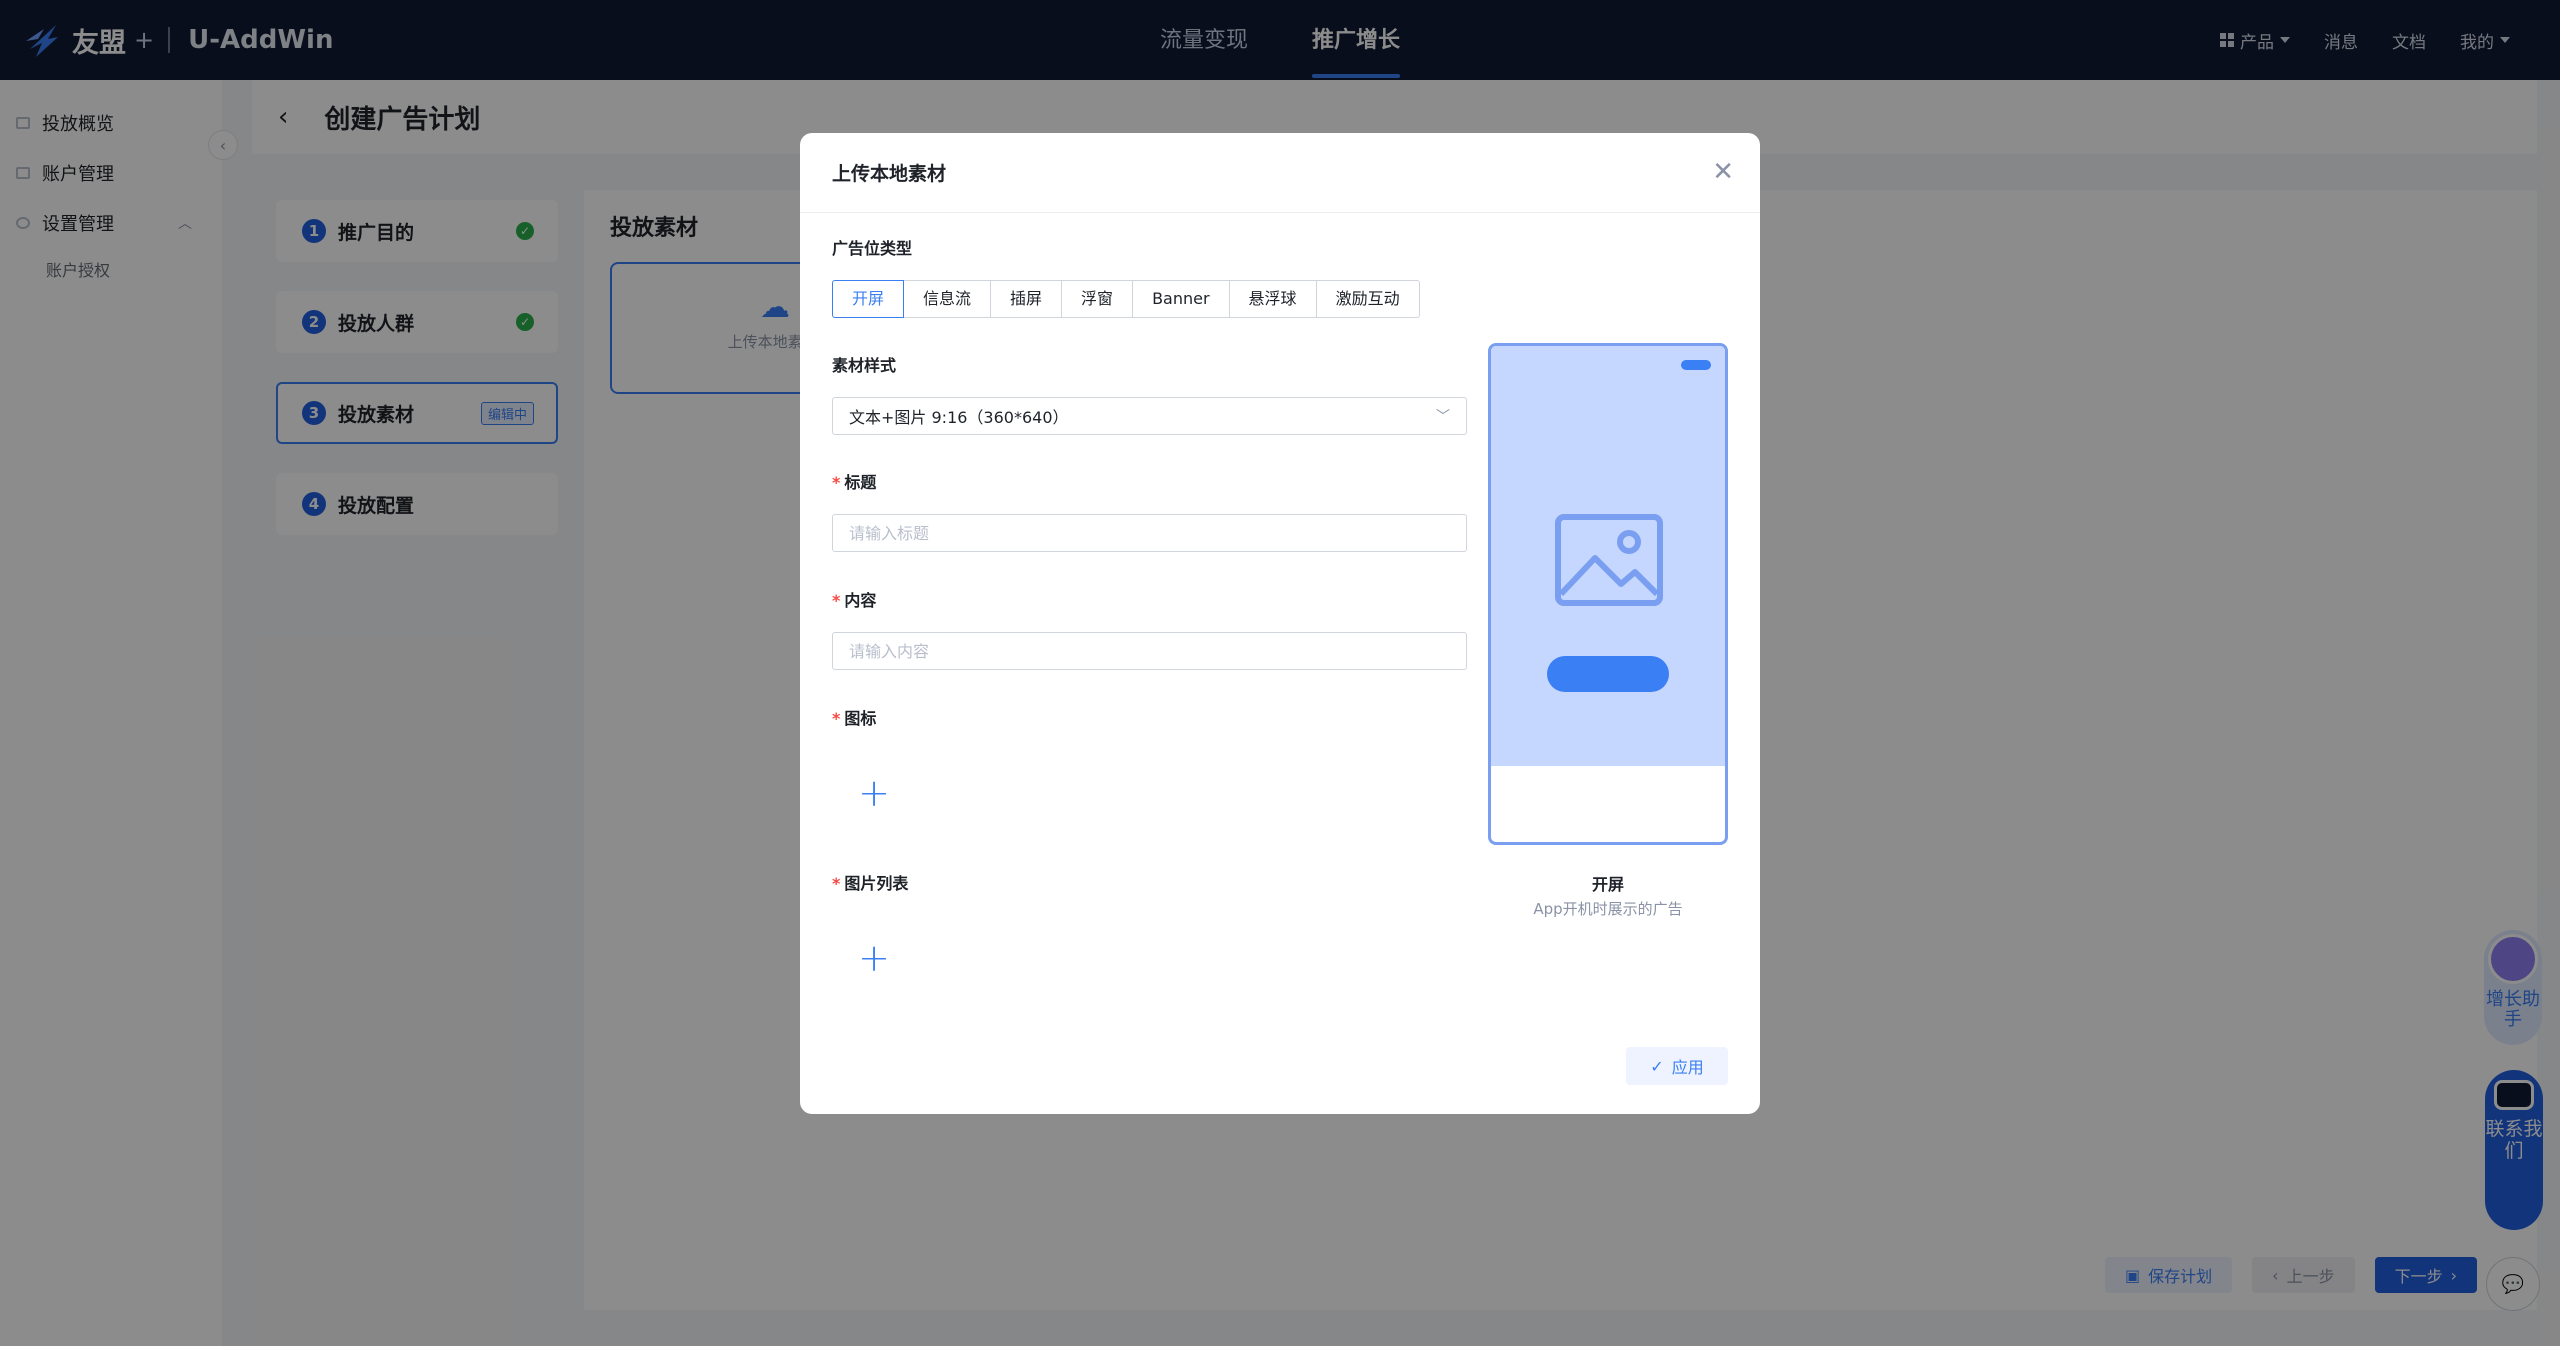  Describe the element at coordinates (1607, 884) in the screenshot. I see `preview-title: 开屏` at that location.